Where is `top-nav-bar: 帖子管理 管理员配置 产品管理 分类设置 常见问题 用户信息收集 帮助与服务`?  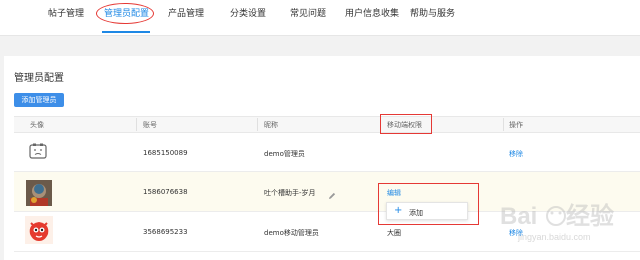 top-nav-bar: 帖子管理 管理员配置 产品管理 分类设置 常见问题 用户信息收集 帮助与服务 is located at coordinates (320, 18).